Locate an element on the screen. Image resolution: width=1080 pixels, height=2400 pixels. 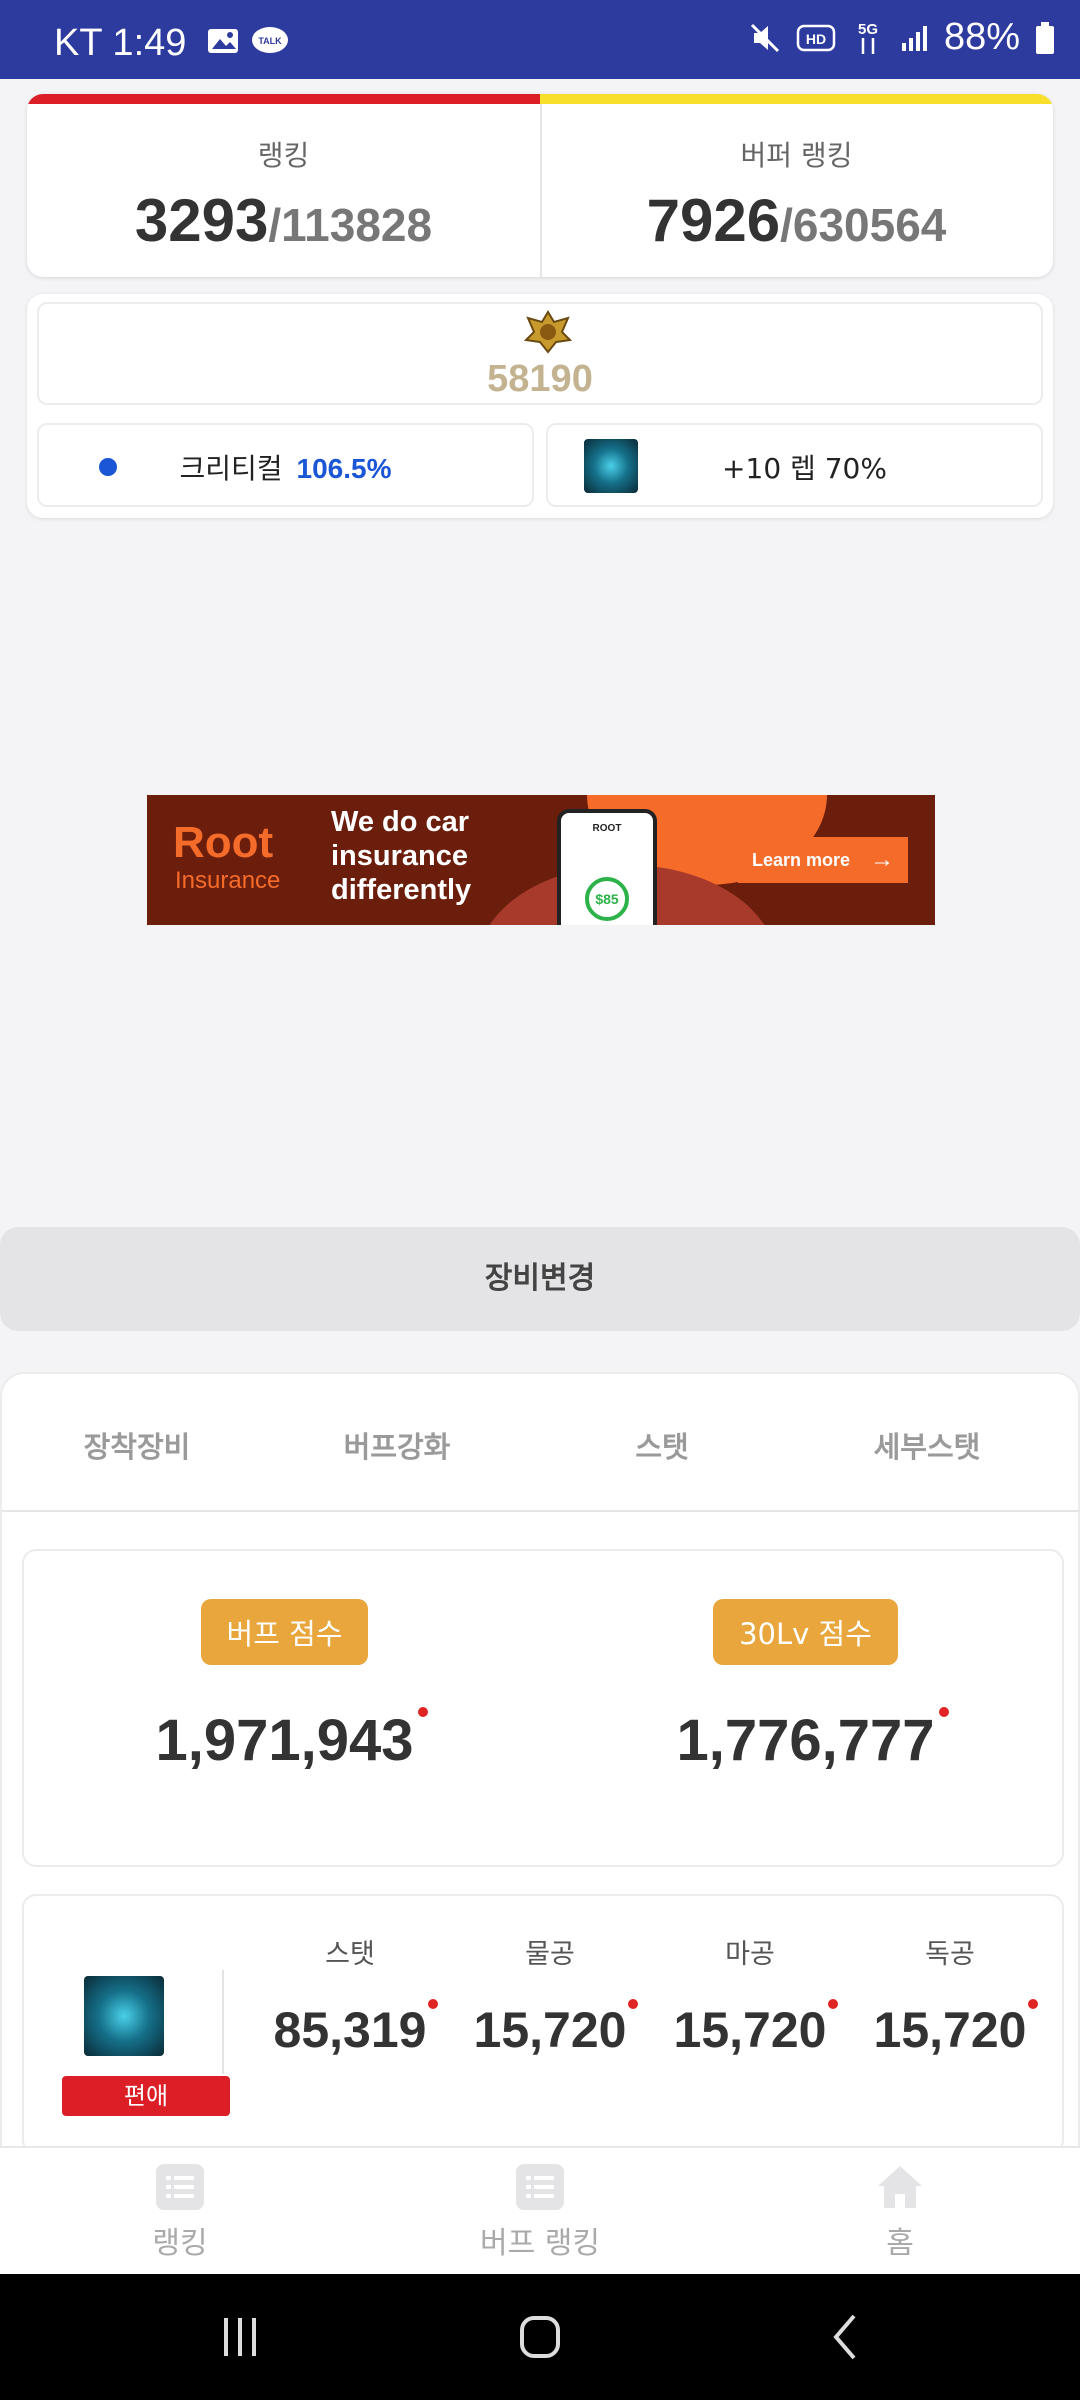
nav-buffer-ranking-label: 버프 랭킹 is located at coordinates (540, 2243).